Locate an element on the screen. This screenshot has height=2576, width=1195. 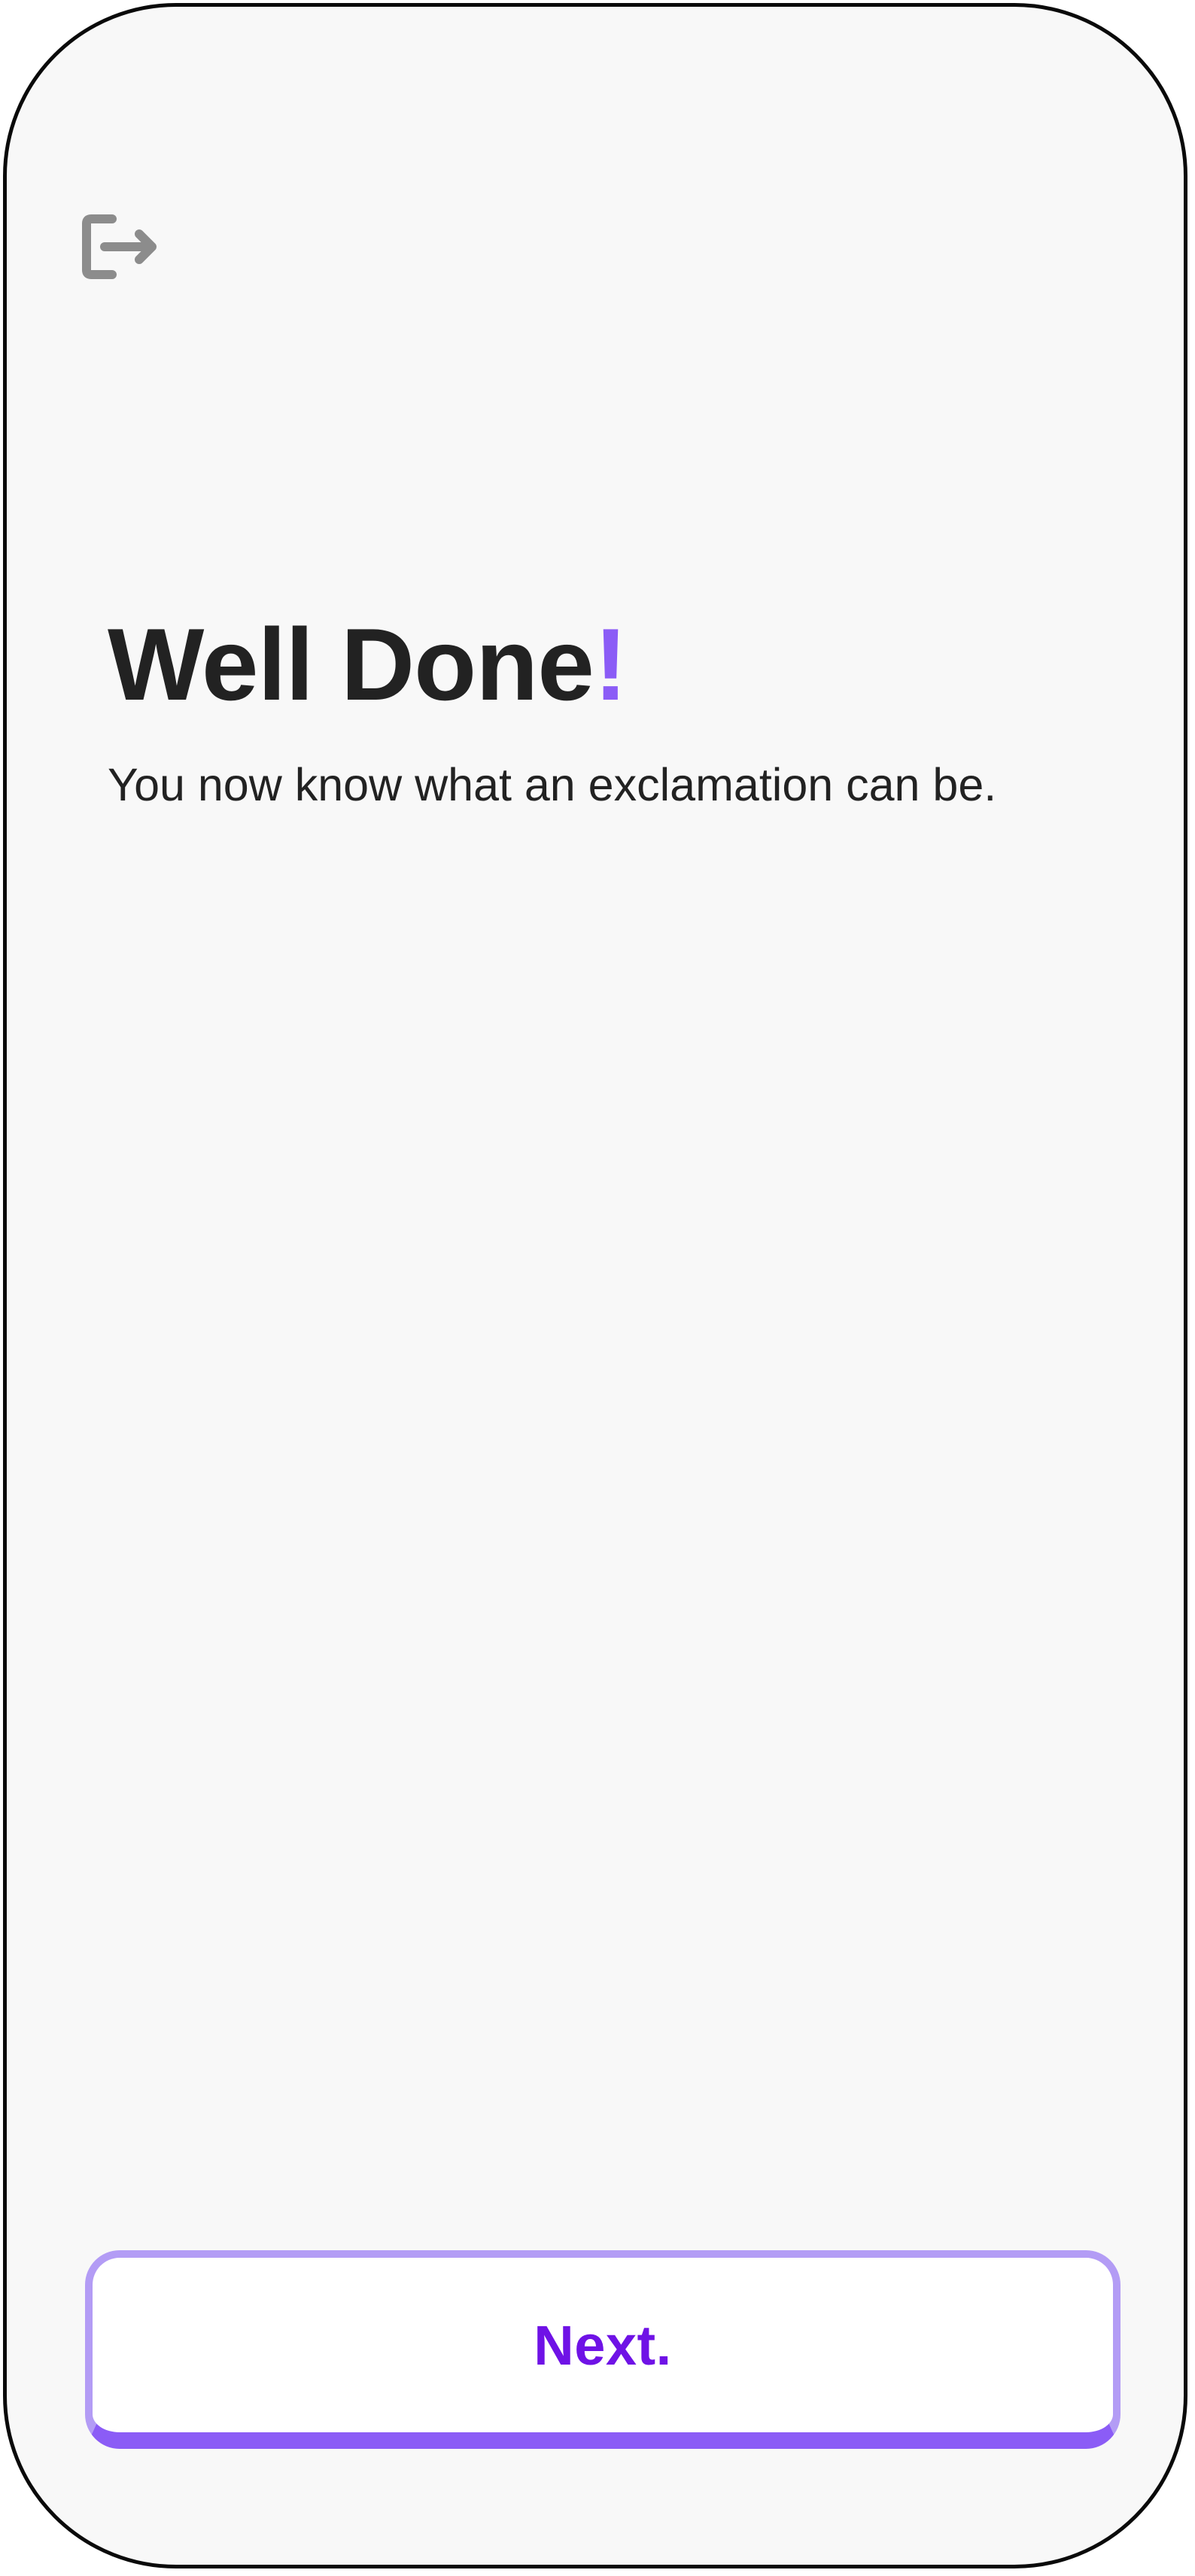
title-text: Well Done is located at coordinates (351, 664).